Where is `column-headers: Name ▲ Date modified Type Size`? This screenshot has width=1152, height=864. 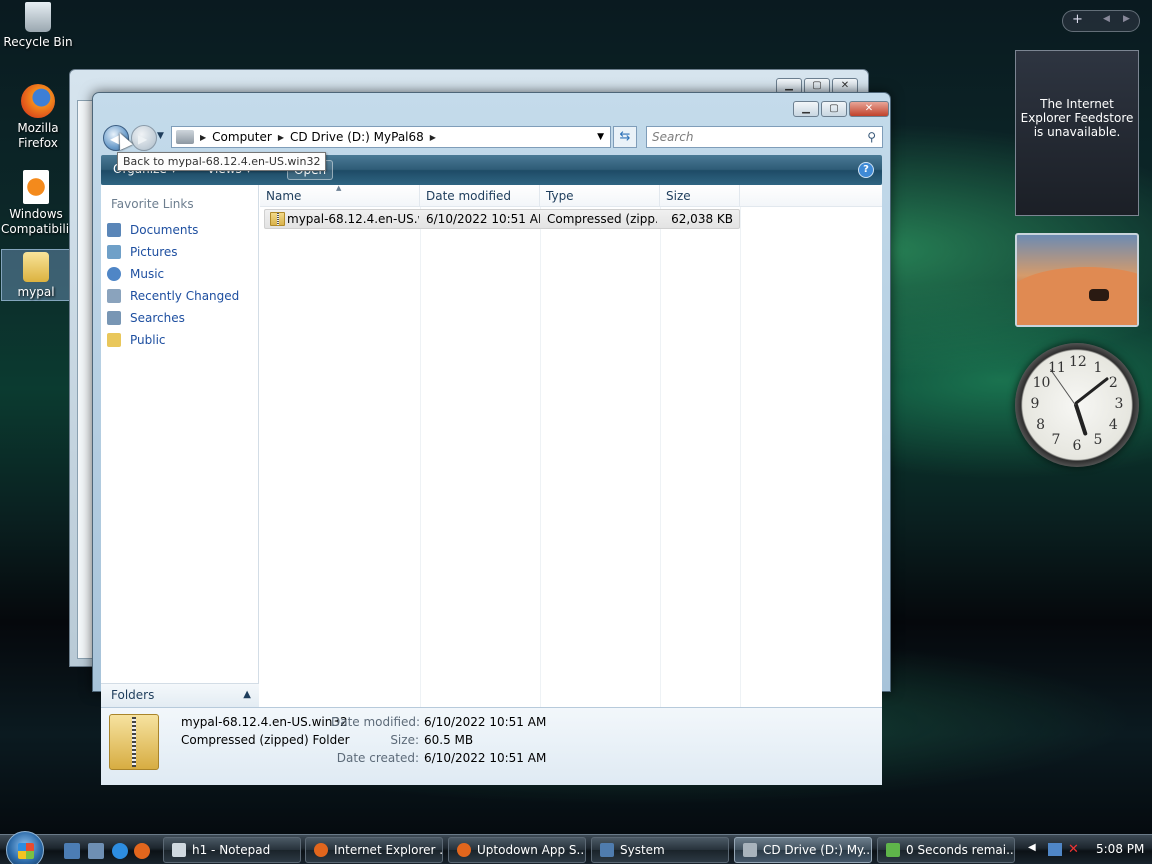 column-headers: Name ▲ Date modified Type Size is located at coordinates (571, 195).